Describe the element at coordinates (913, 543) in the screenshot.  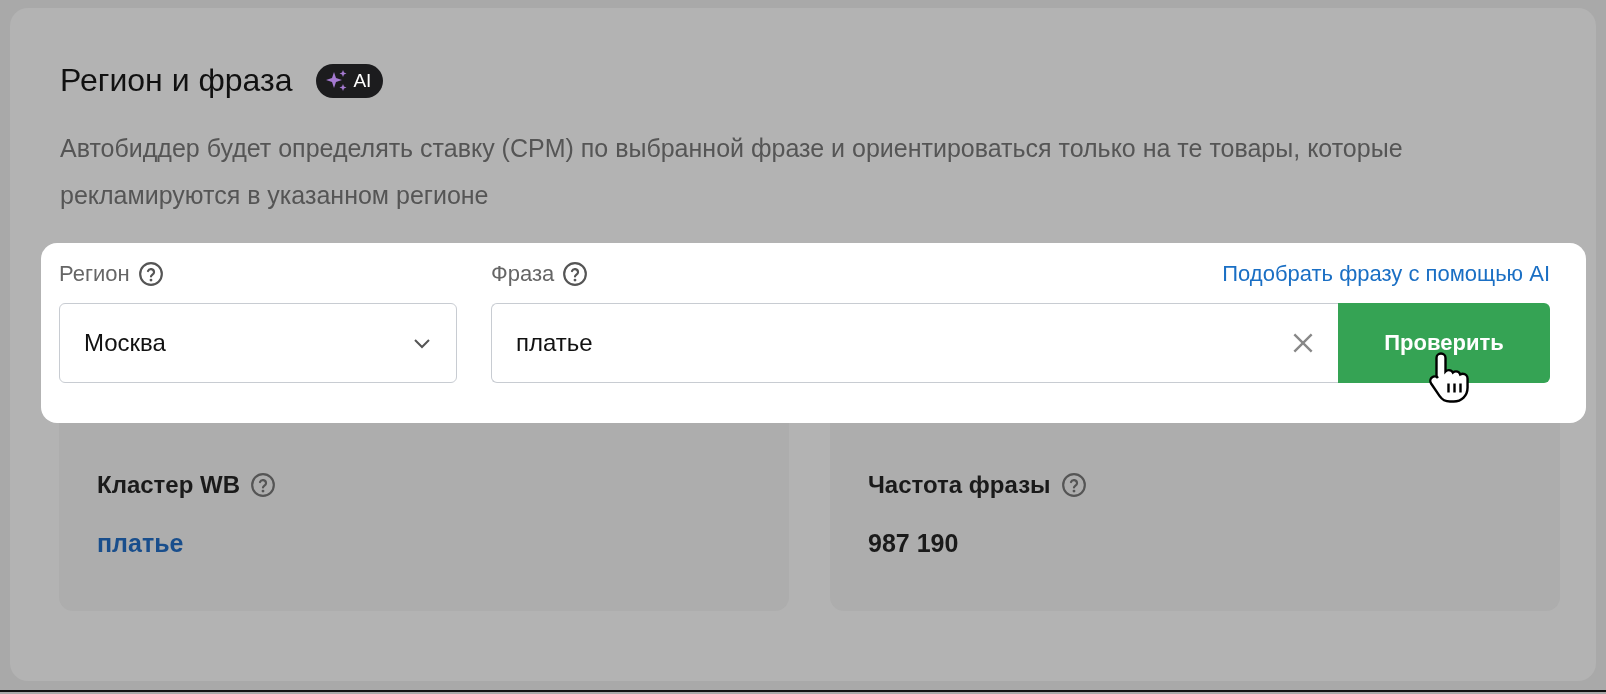
I see `stat-value: 987 190` at that location.